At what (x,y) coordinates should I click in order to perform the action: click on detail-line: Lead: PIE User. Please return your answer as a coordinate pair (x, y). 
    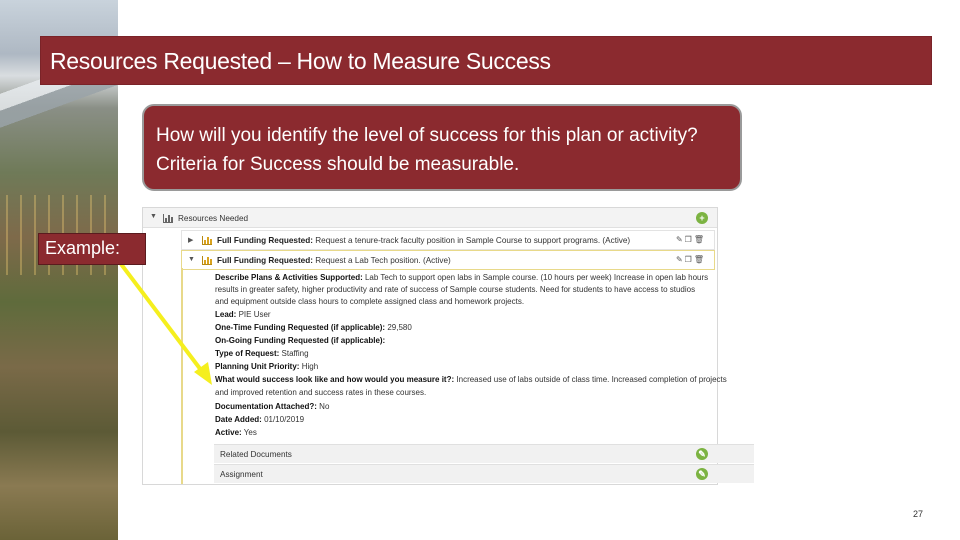
    Looking at the image, I should click on (243, 314).